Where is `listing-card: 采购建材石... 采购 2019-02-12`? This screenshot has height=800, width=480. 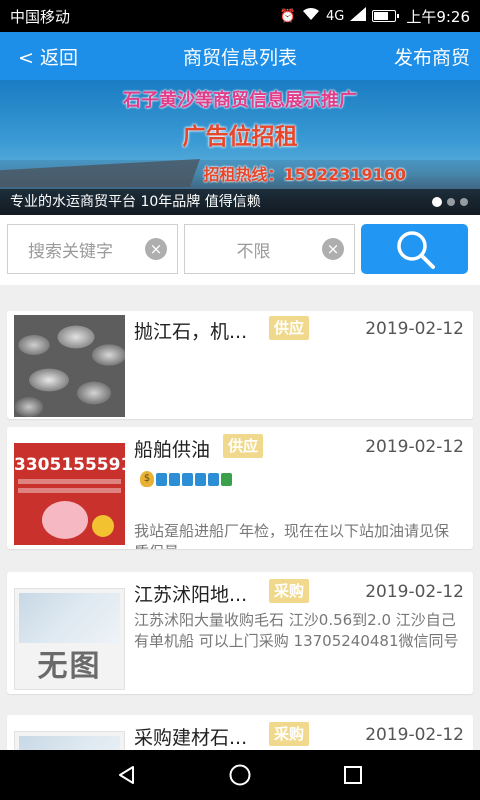 listing-card: 采购建材石... 采购 2019-02-12 is located at coordinates (240, 732).